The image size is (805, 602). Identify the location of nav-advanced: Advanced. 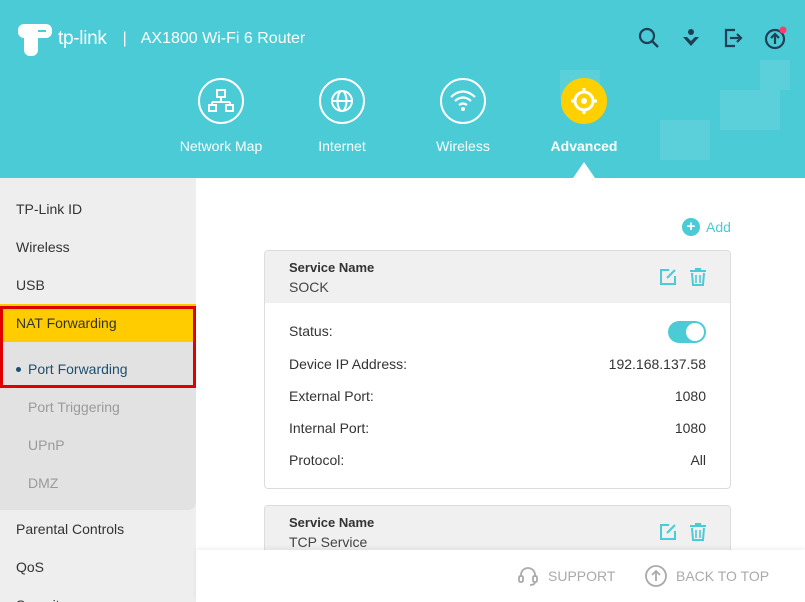
(584, 116).